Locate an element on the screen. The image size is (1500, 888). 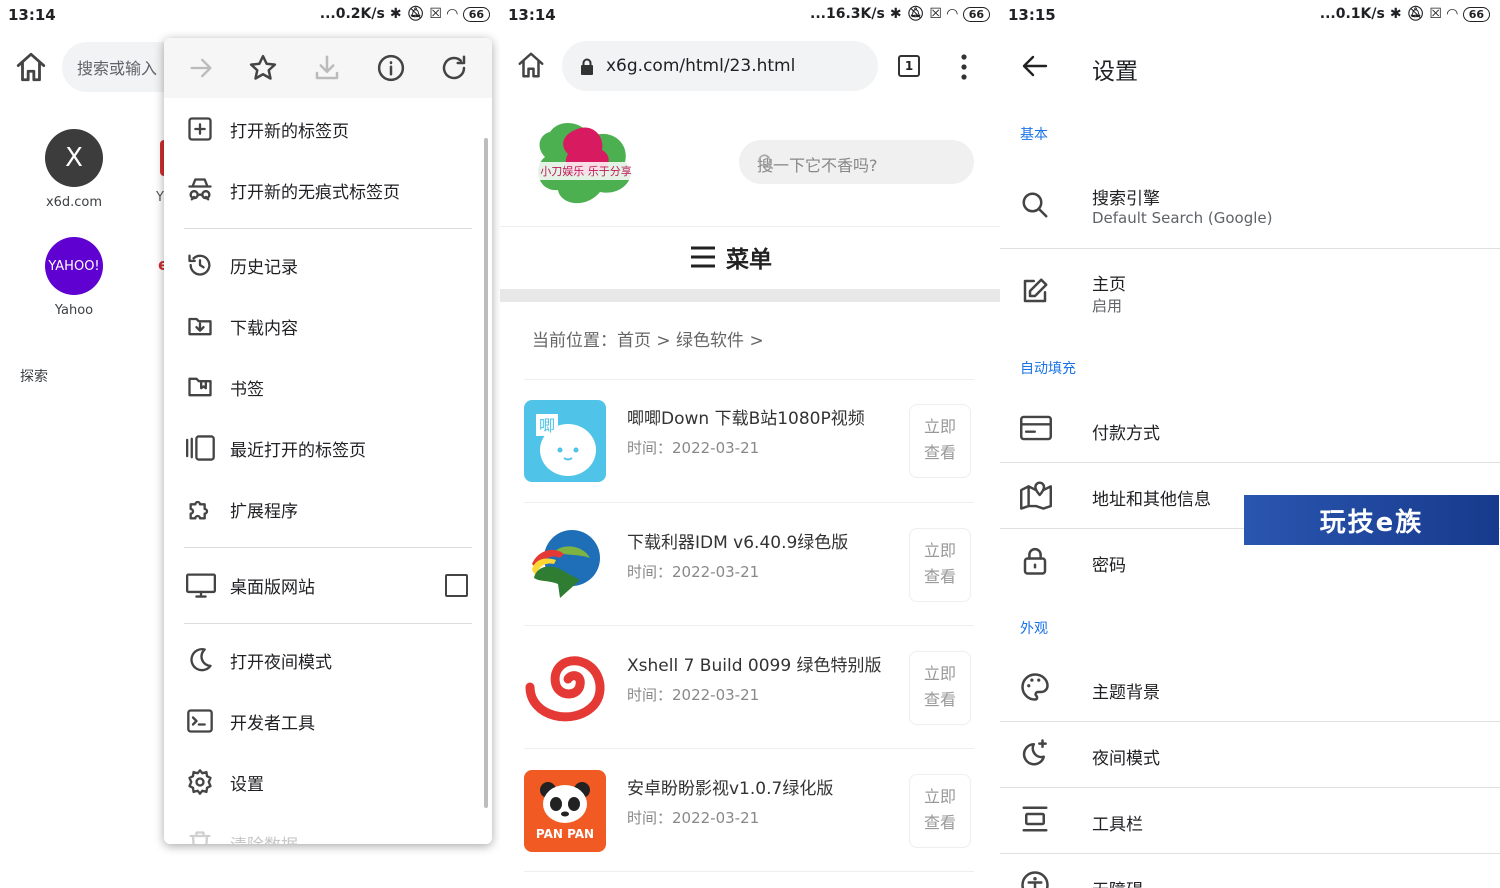
forward-icon is located at coordinates (201, 68).